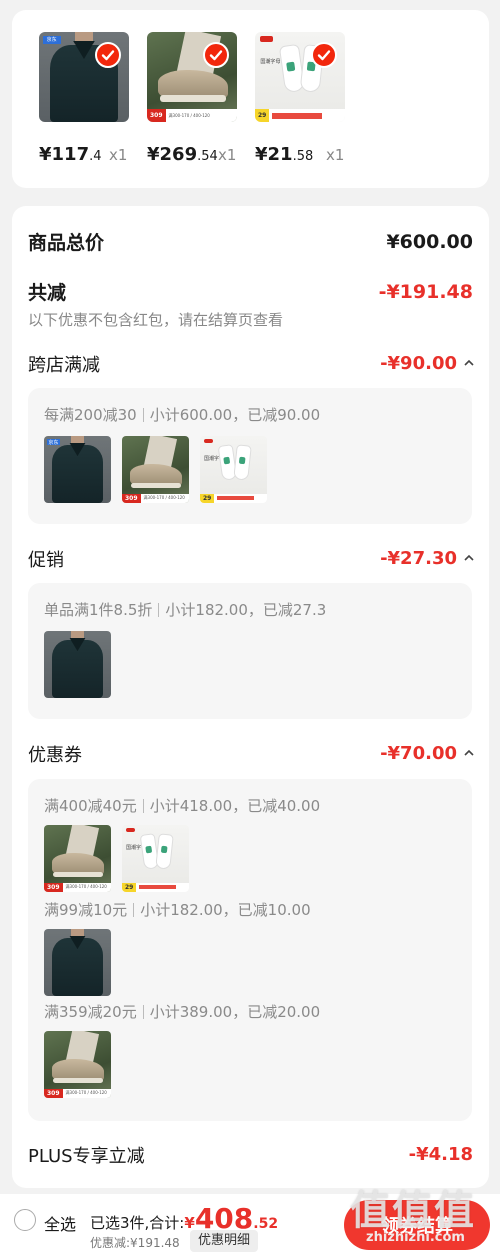 The height and width of the screenshot is (1258, 500). I want to click on coupons-amount: -¥70.00, so click(418, 753).